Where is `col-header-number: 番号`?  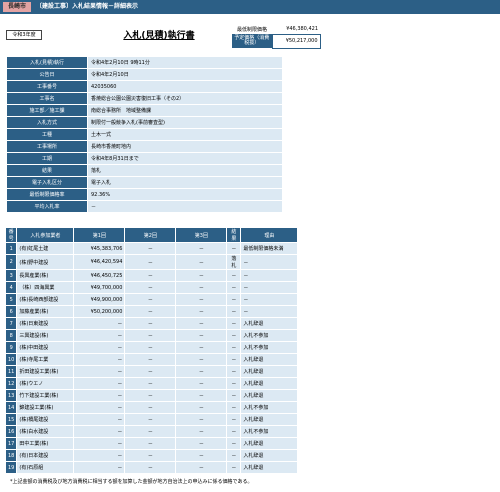
col-header-number: 番号 is located at coordinates (11, 235).